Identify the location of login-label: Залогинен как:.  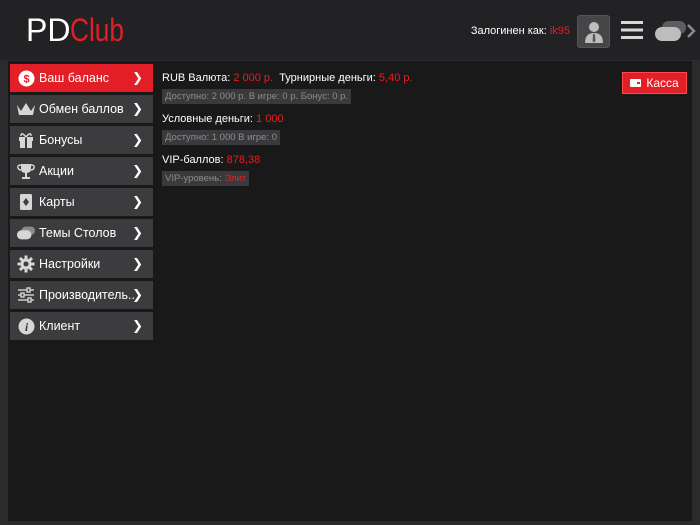
(510, 31).